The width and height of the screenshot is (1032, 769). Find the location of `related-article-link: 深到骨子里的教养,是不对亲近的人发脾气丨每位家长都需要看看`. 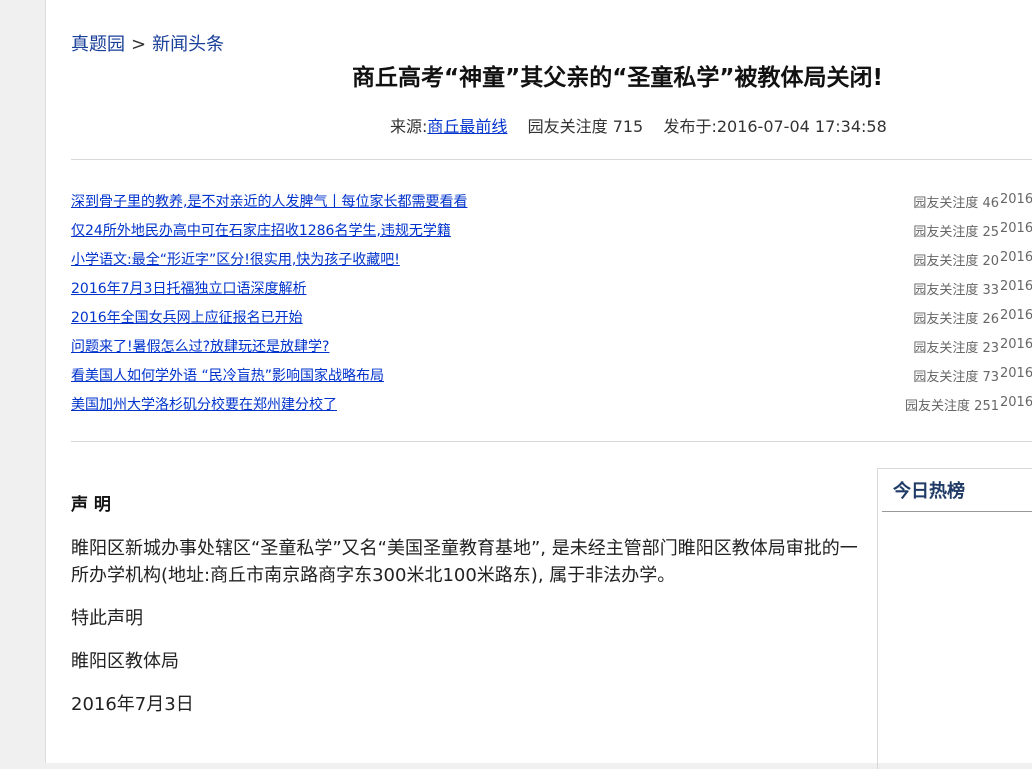

related-article-link: 深到骨子里的教养,是不对亲近的人发脾气丨每位家长都需要看看 is located at coordinates (269, 201).